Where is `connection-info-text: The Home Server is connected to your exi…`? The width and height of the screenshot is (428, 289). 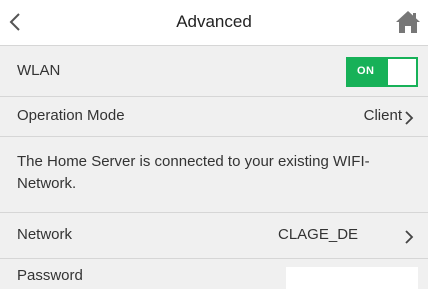 connection-info-text: The Home Server is connected to your exi… is located at coordinates (193, 172).